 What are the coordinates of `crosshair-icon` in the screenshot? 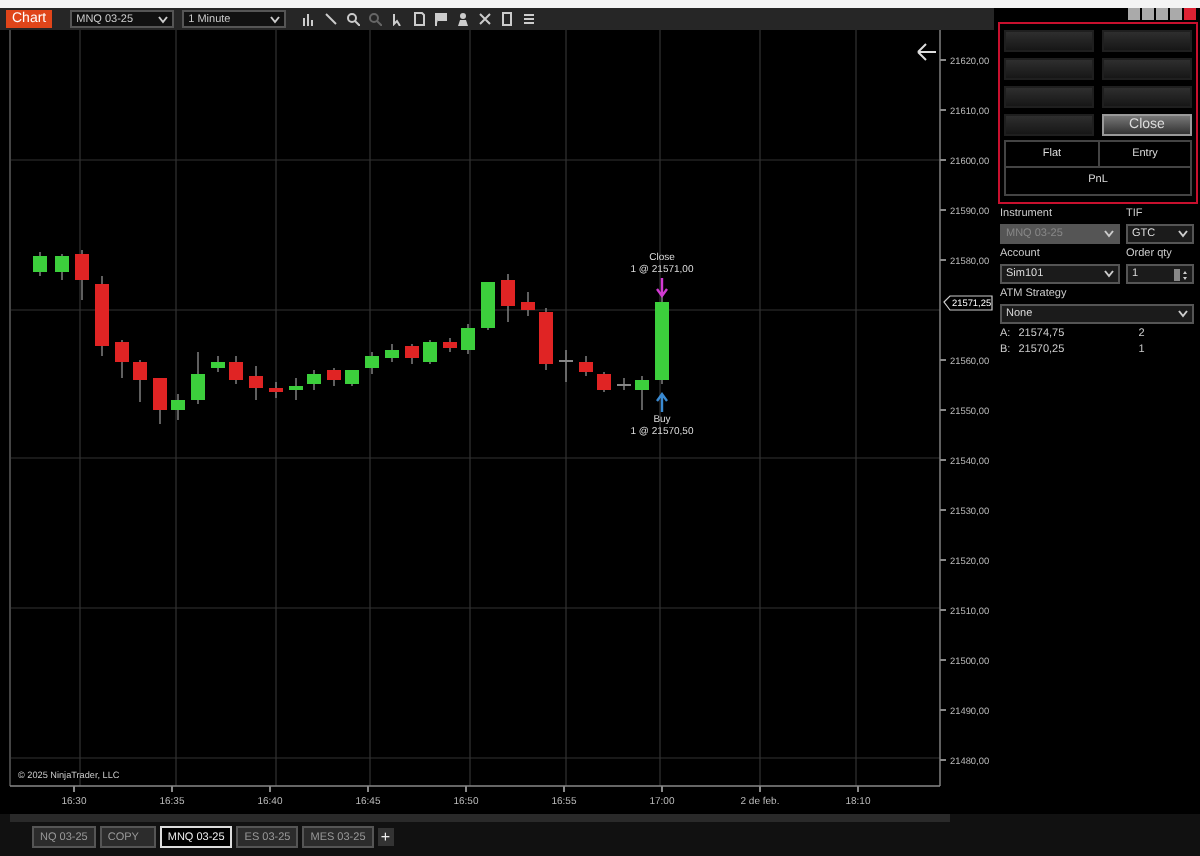 It's located at (485, 19).